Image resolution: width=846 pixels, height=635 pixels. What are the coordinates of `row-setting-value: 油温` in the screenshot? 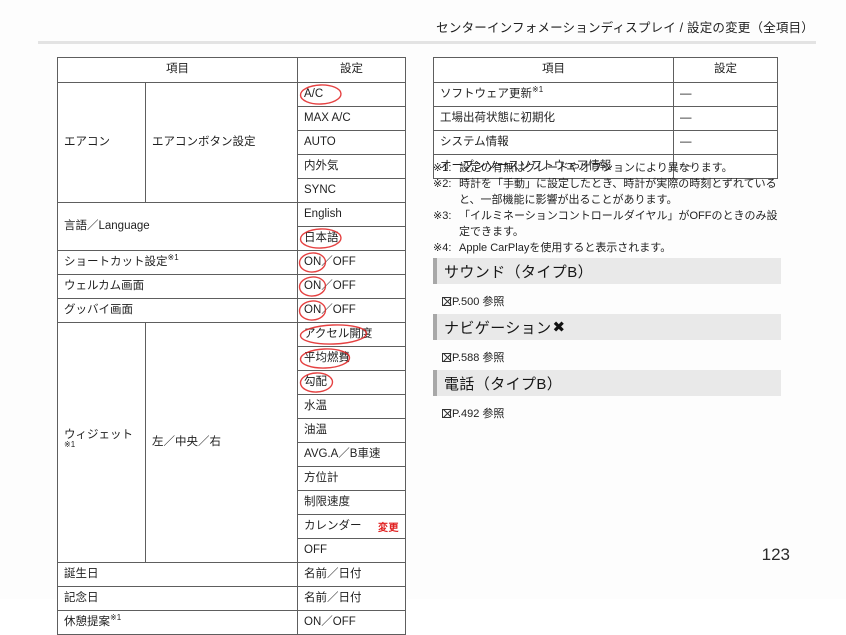 It's located at (351, 430).